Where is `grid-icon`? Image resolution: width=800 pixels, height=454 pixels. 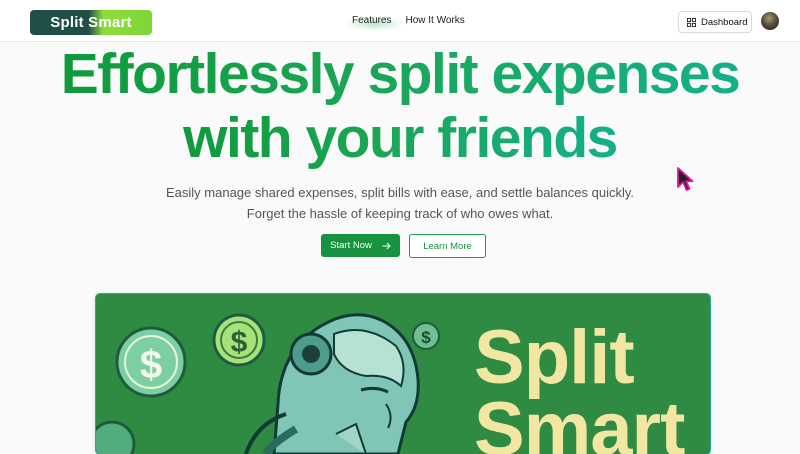 grid-icon is located at coordinates (691, 22).